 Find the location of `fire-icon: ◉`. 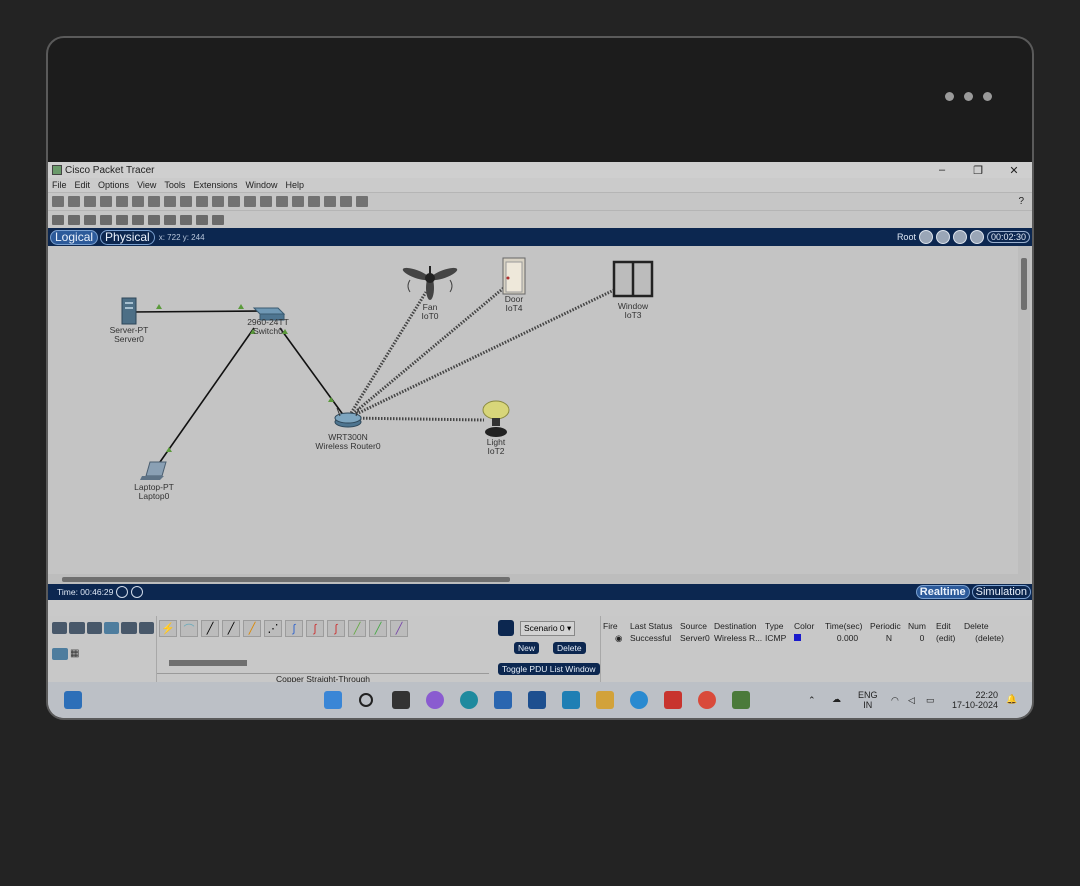

fire-icon: ◉ is located at coordinates (615, 638).